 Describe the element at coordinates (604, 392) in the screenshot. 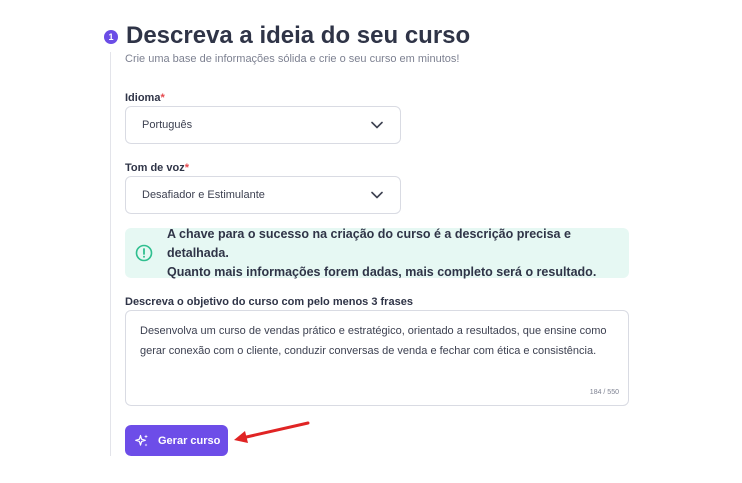

I see `character-counter: 184 / 550` at that location.